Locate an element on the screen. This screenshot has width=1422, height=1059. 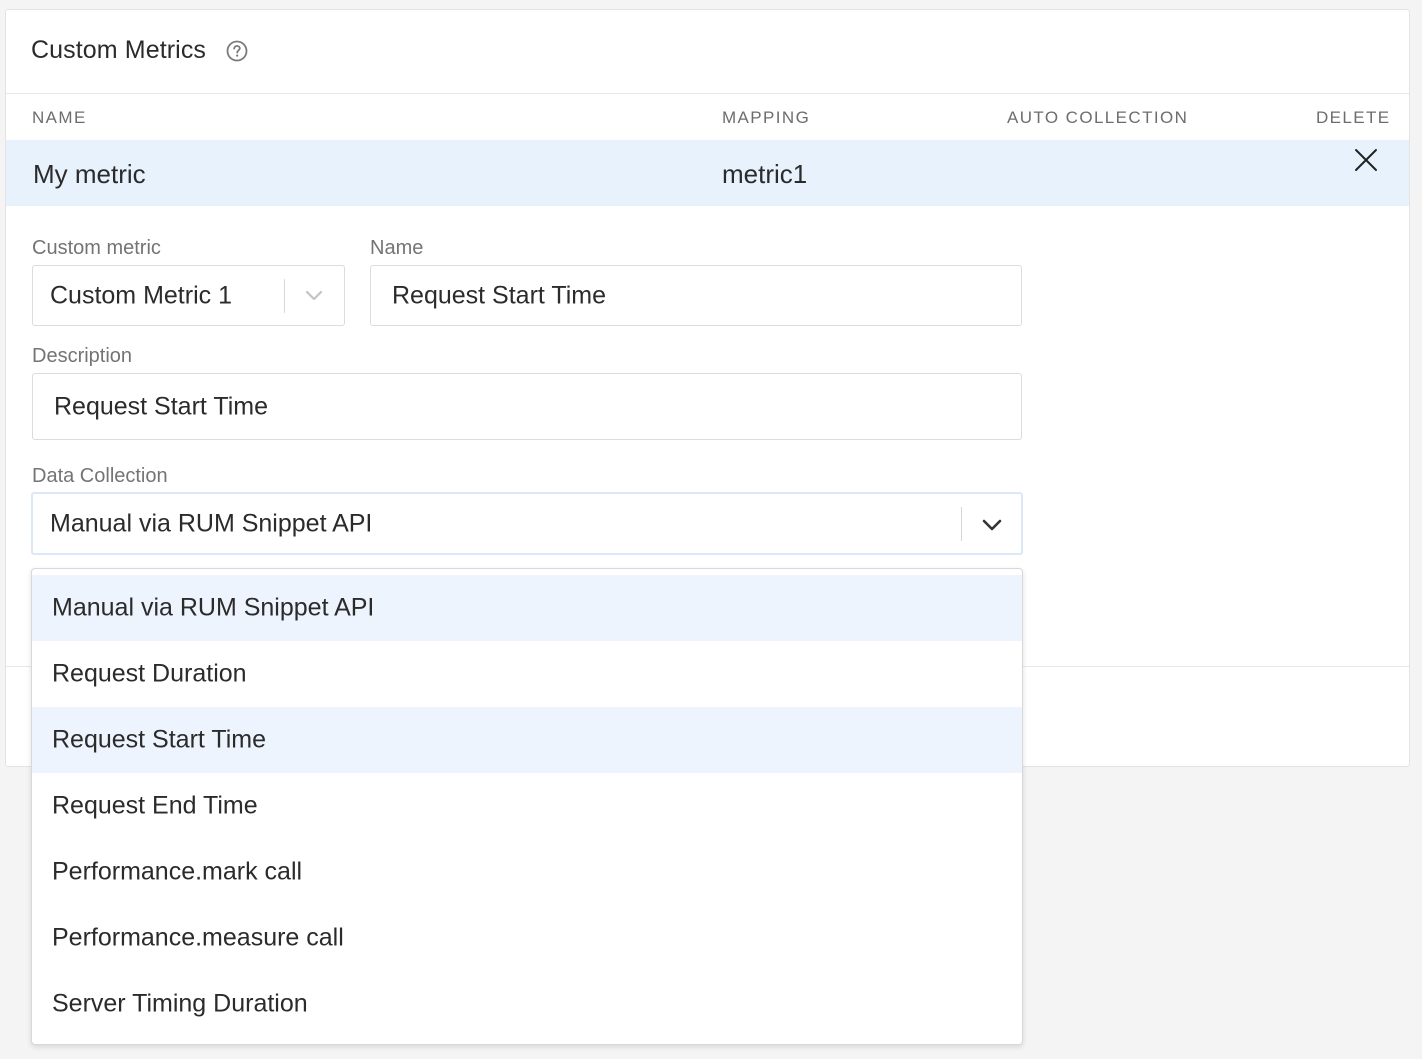
custom-metric-label: Custom metric is located at coordinates (96, 248).